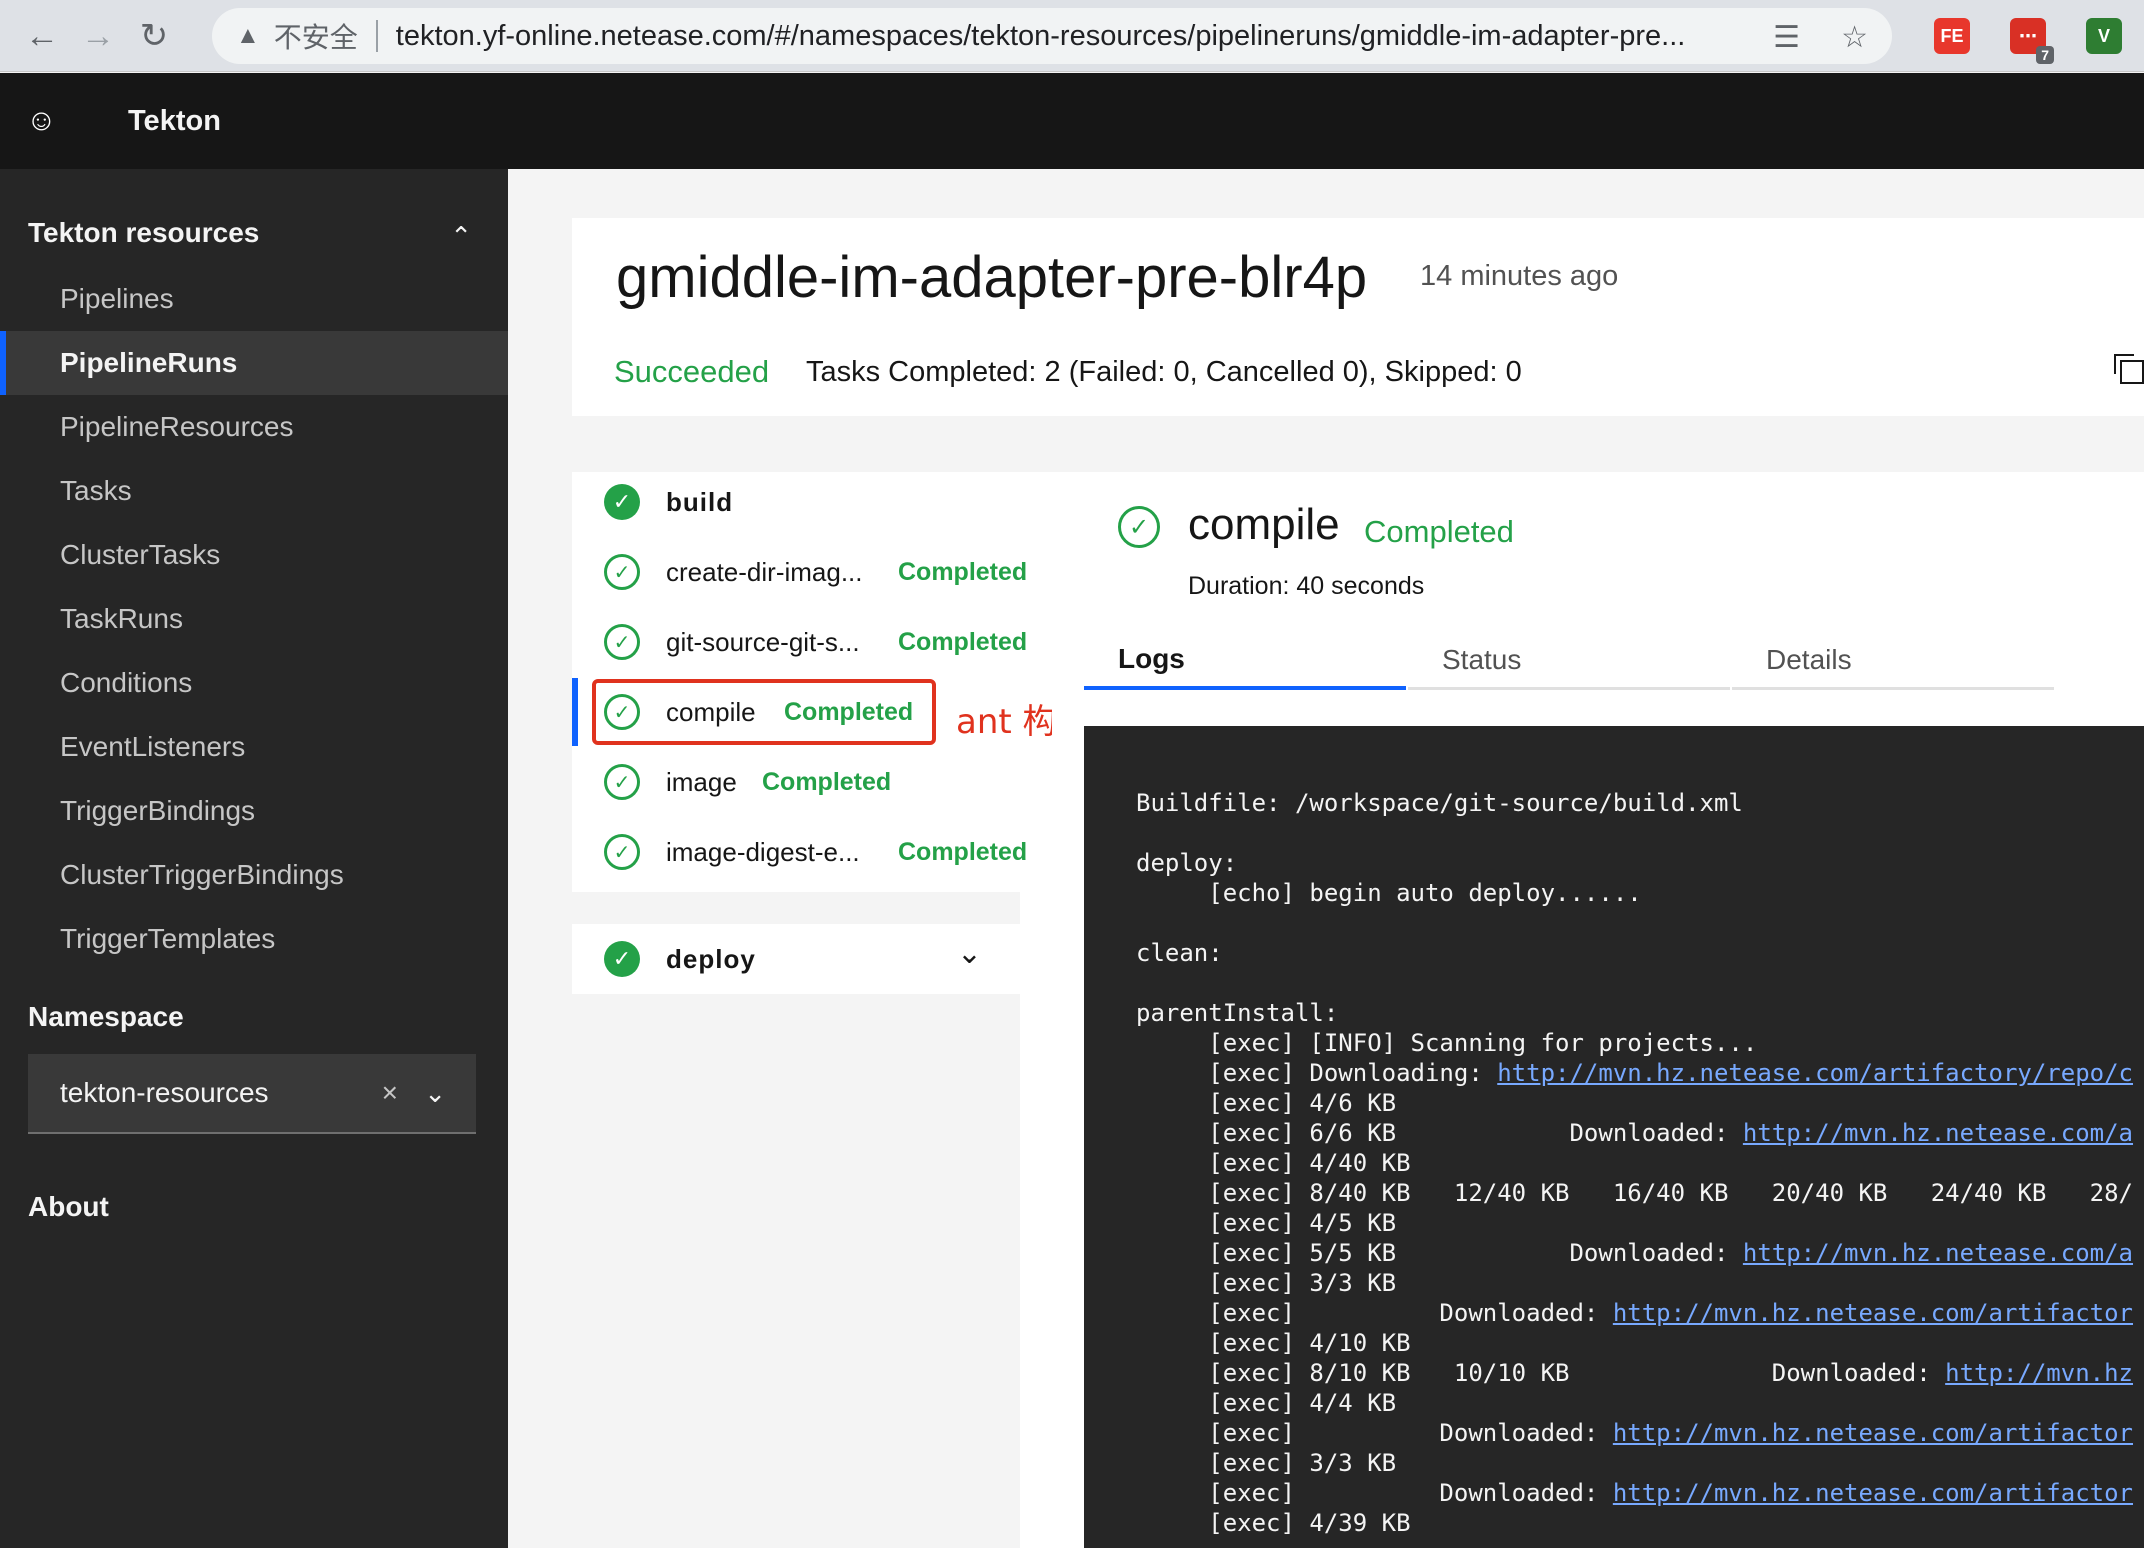  What do you see at coordinates (2128, 368) in the screenshot?
I see `copy-icon` at bounding box center [2128, 368].